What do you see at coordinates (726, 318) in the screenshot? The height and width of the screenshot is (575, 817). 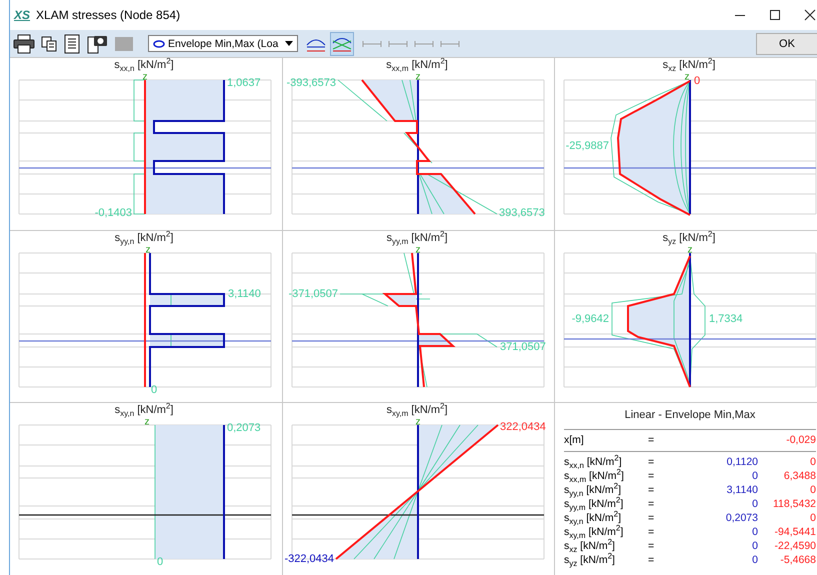 I see `value-label: 1,7334` at bounding box center [726, 318].